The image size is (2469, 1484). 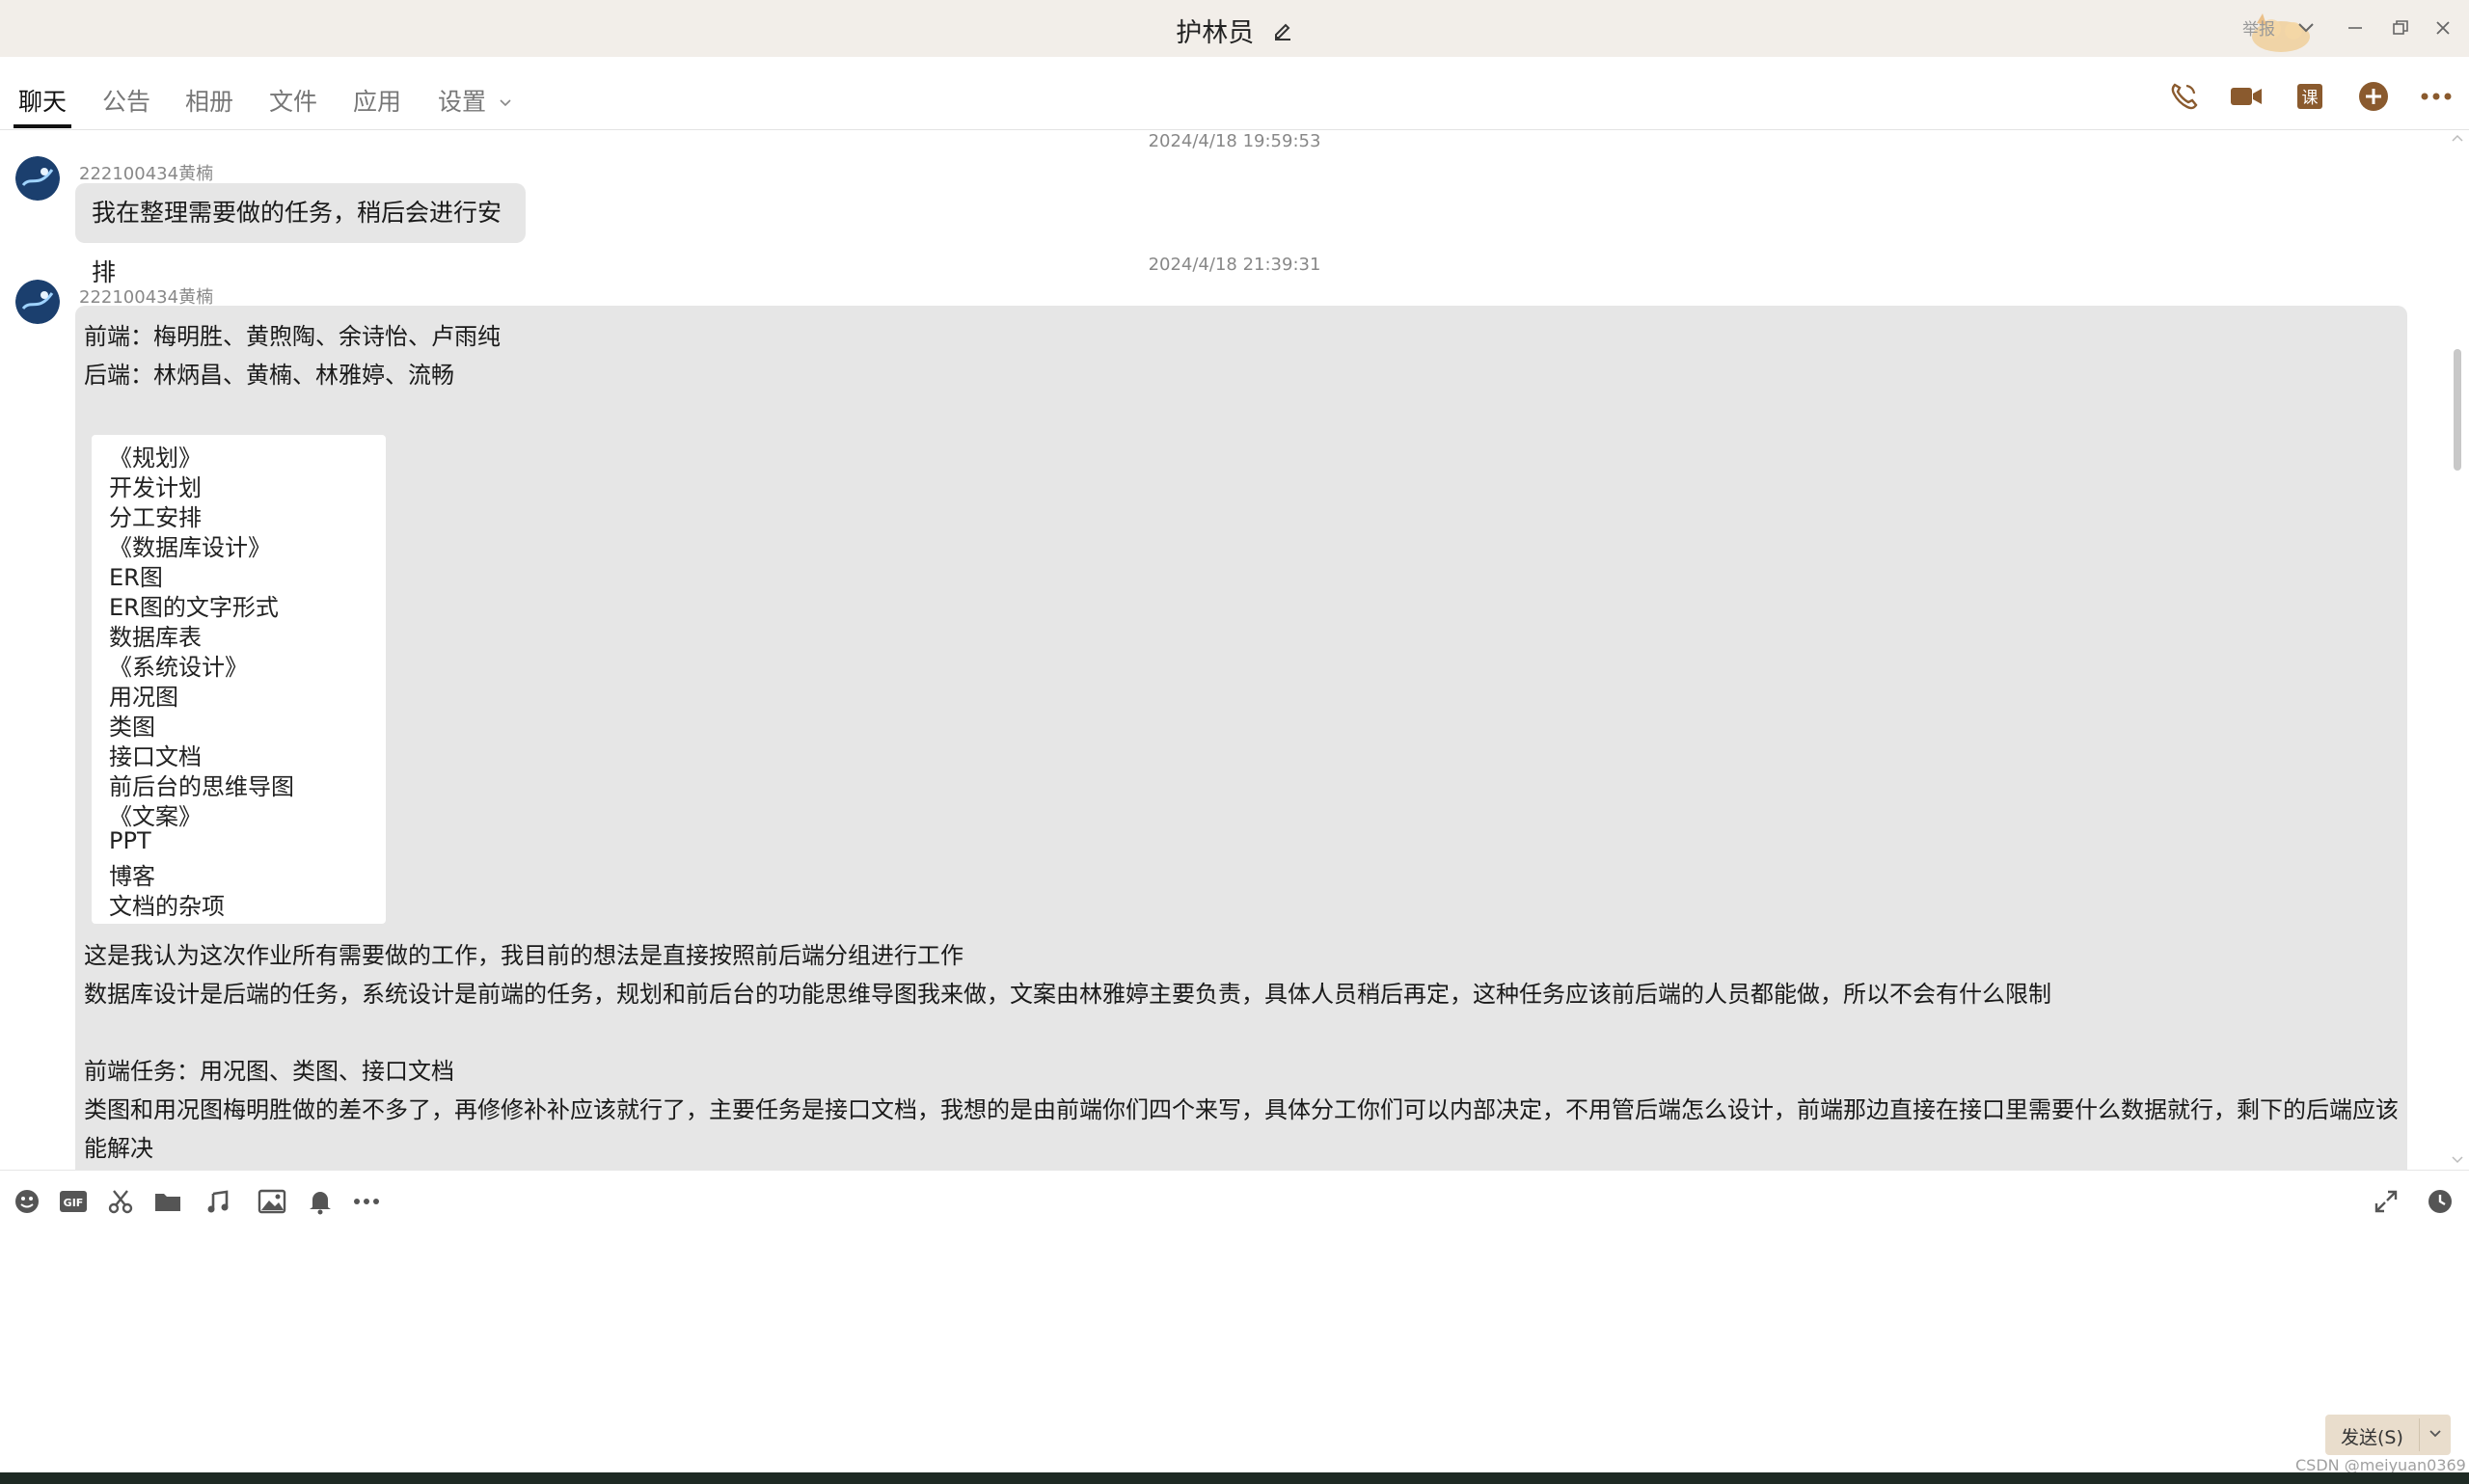 What do you see at coordinates (126, 100) in the screenshot?
I see `tab-announcement: 公告` at bounding box center [126, 100].